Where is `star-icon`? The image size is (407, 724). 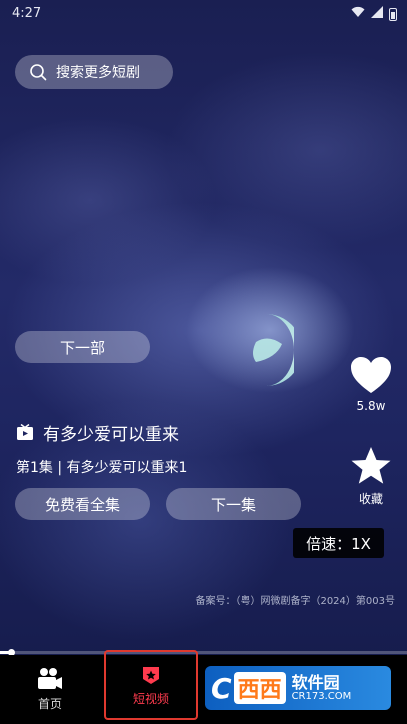
star-icon is located at coordinates (371, 465).